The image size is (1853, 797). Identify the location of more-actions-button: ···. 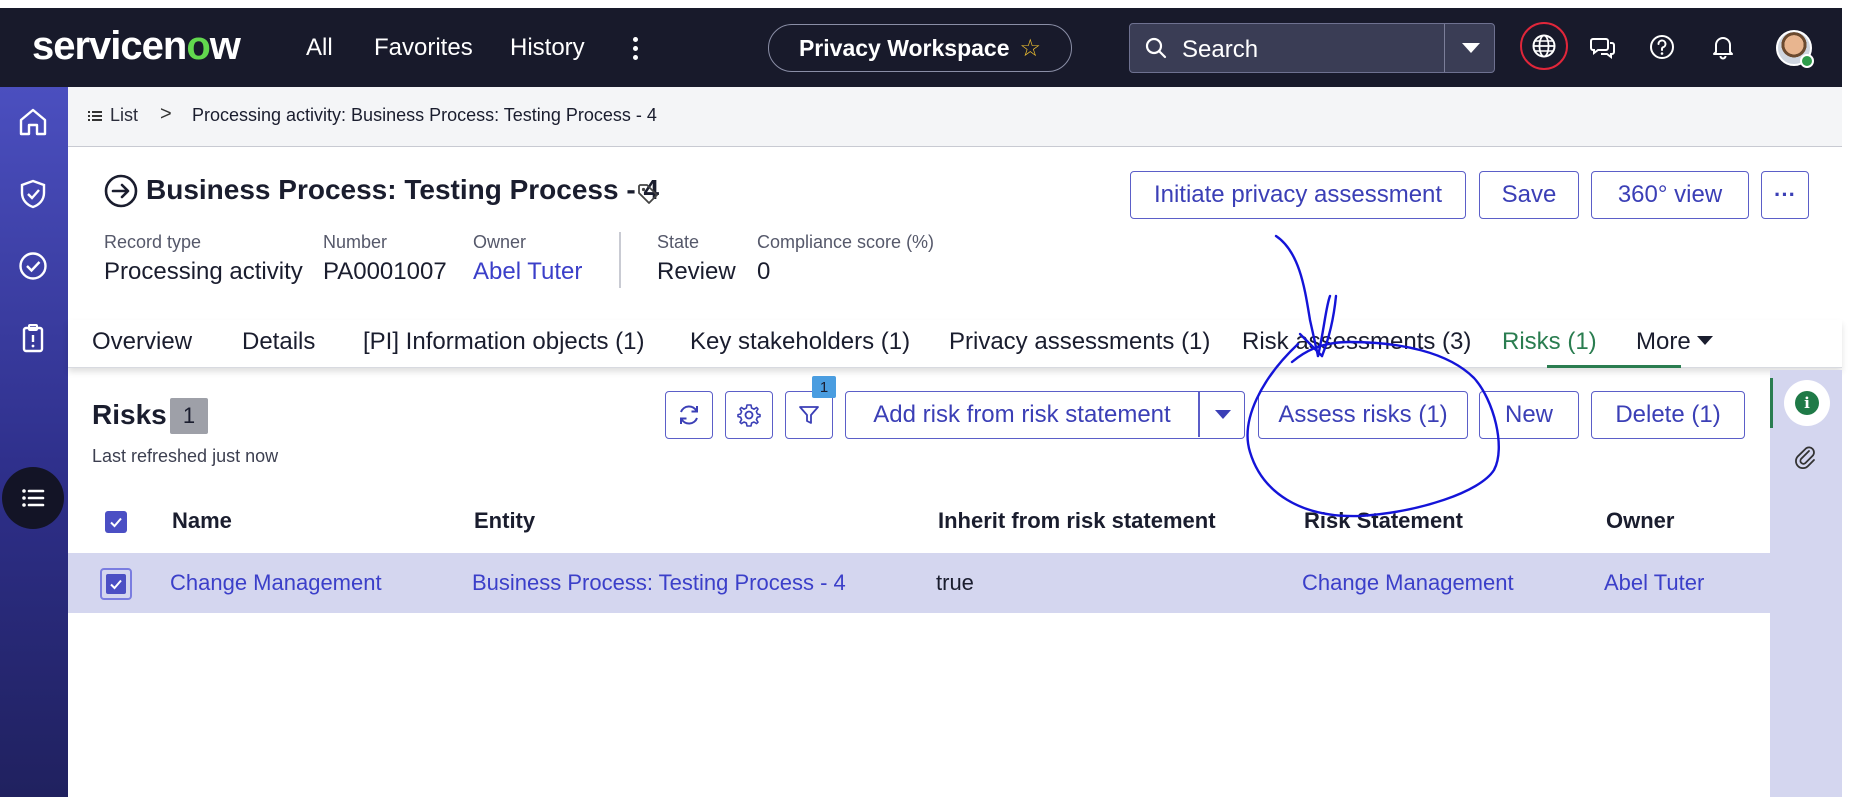
(1785, 195).